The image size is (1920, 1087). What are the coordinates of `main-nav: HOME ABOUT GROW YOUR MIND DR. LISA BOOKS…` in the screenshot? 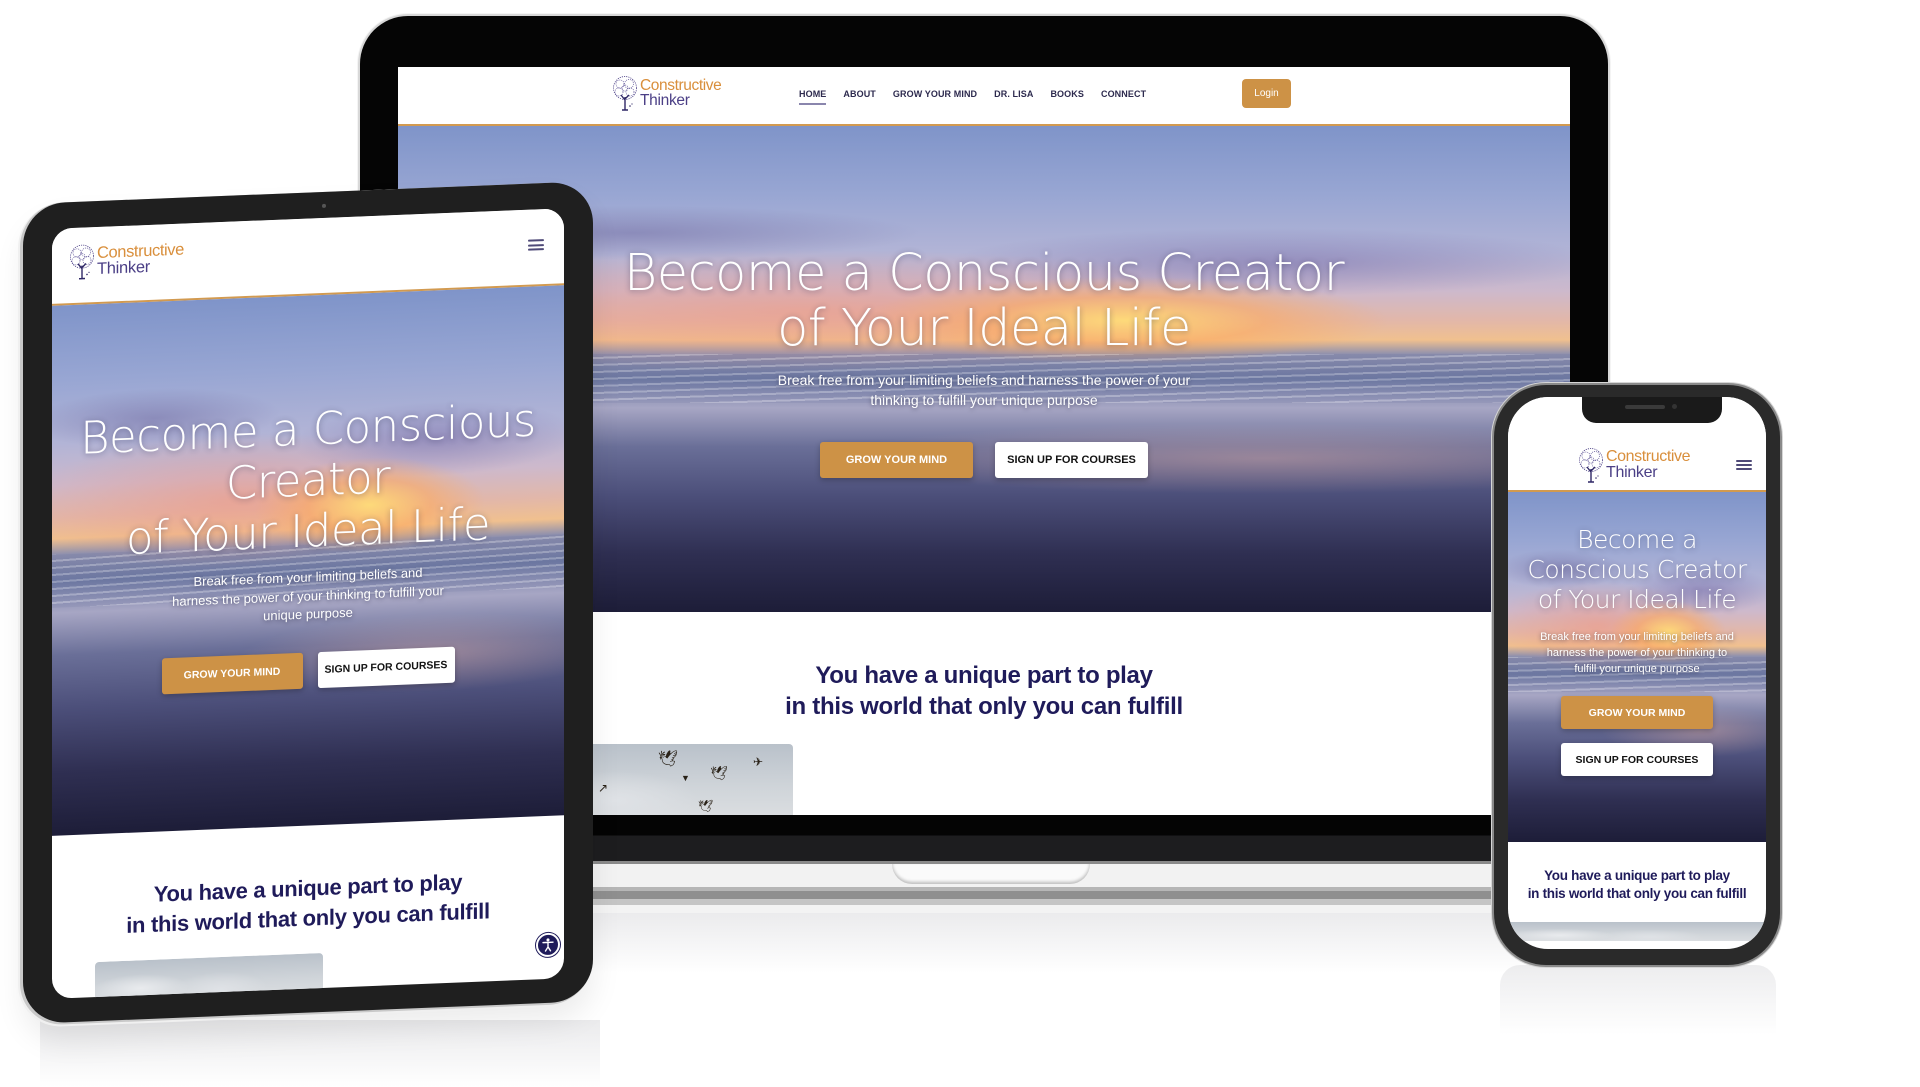 It's located at (972, 97).